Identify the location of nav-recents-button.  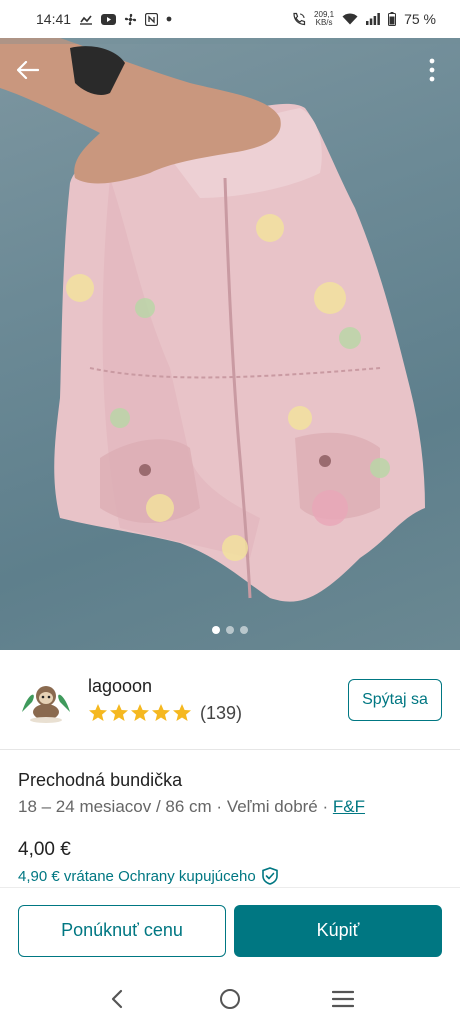
(343, 999).